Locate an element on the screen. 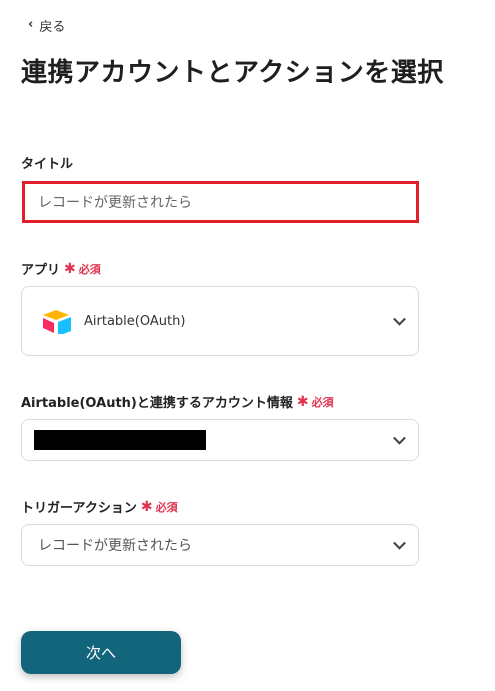 This screenshot has width=495, height=691. trigger-select: レコードが更新されたら is located at coordinates (220, 545).